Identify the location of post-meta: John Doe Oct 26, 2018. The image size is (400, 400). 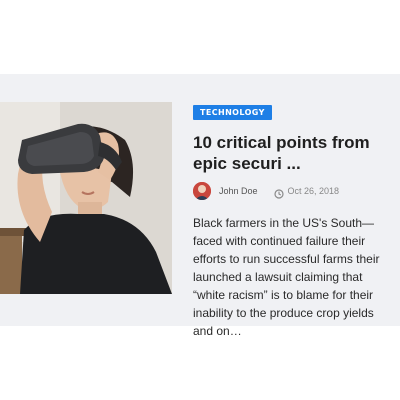
(293, 191).